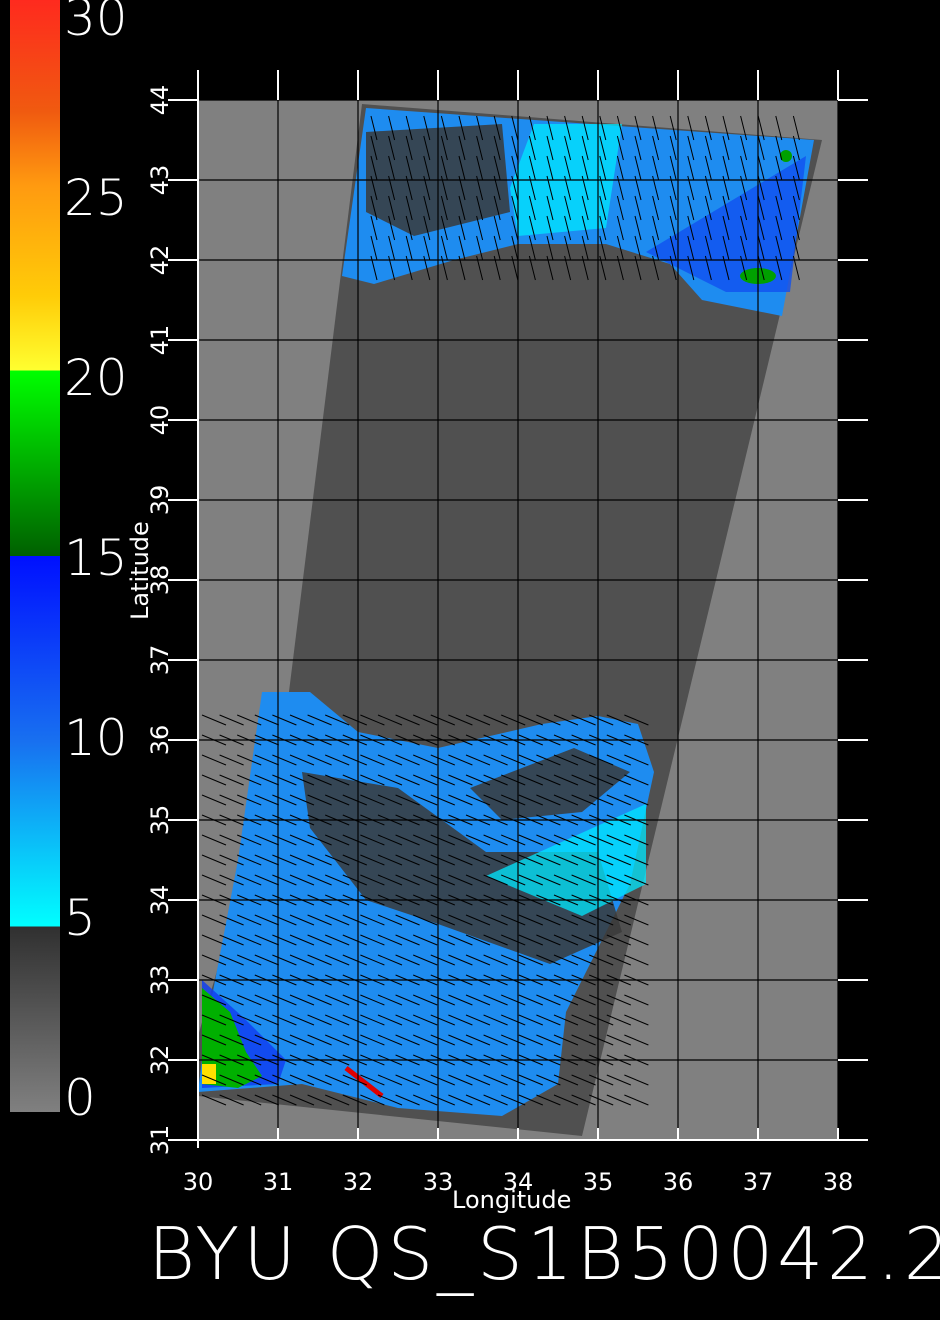 The height and width of the screenshot is (1320, 940). Describe the element at coordinates (160, 420) in the screenshot. I see `y-tick-label: 40` at that location.